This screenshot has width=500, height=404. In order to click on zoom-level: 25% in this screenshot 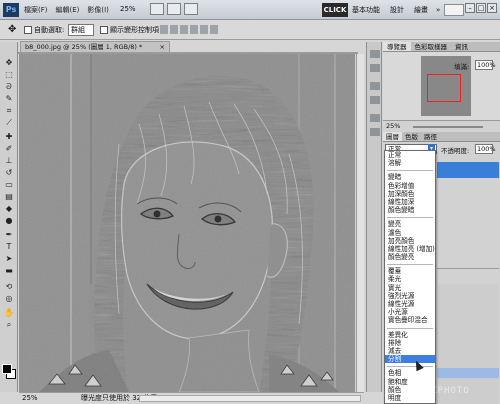, I will do `click(128, 9)`.